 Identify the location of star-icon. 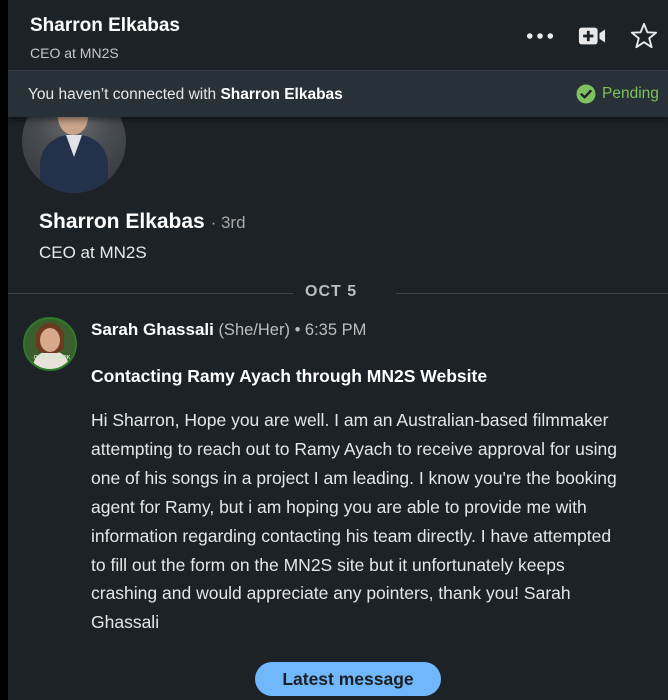
(644, 36).